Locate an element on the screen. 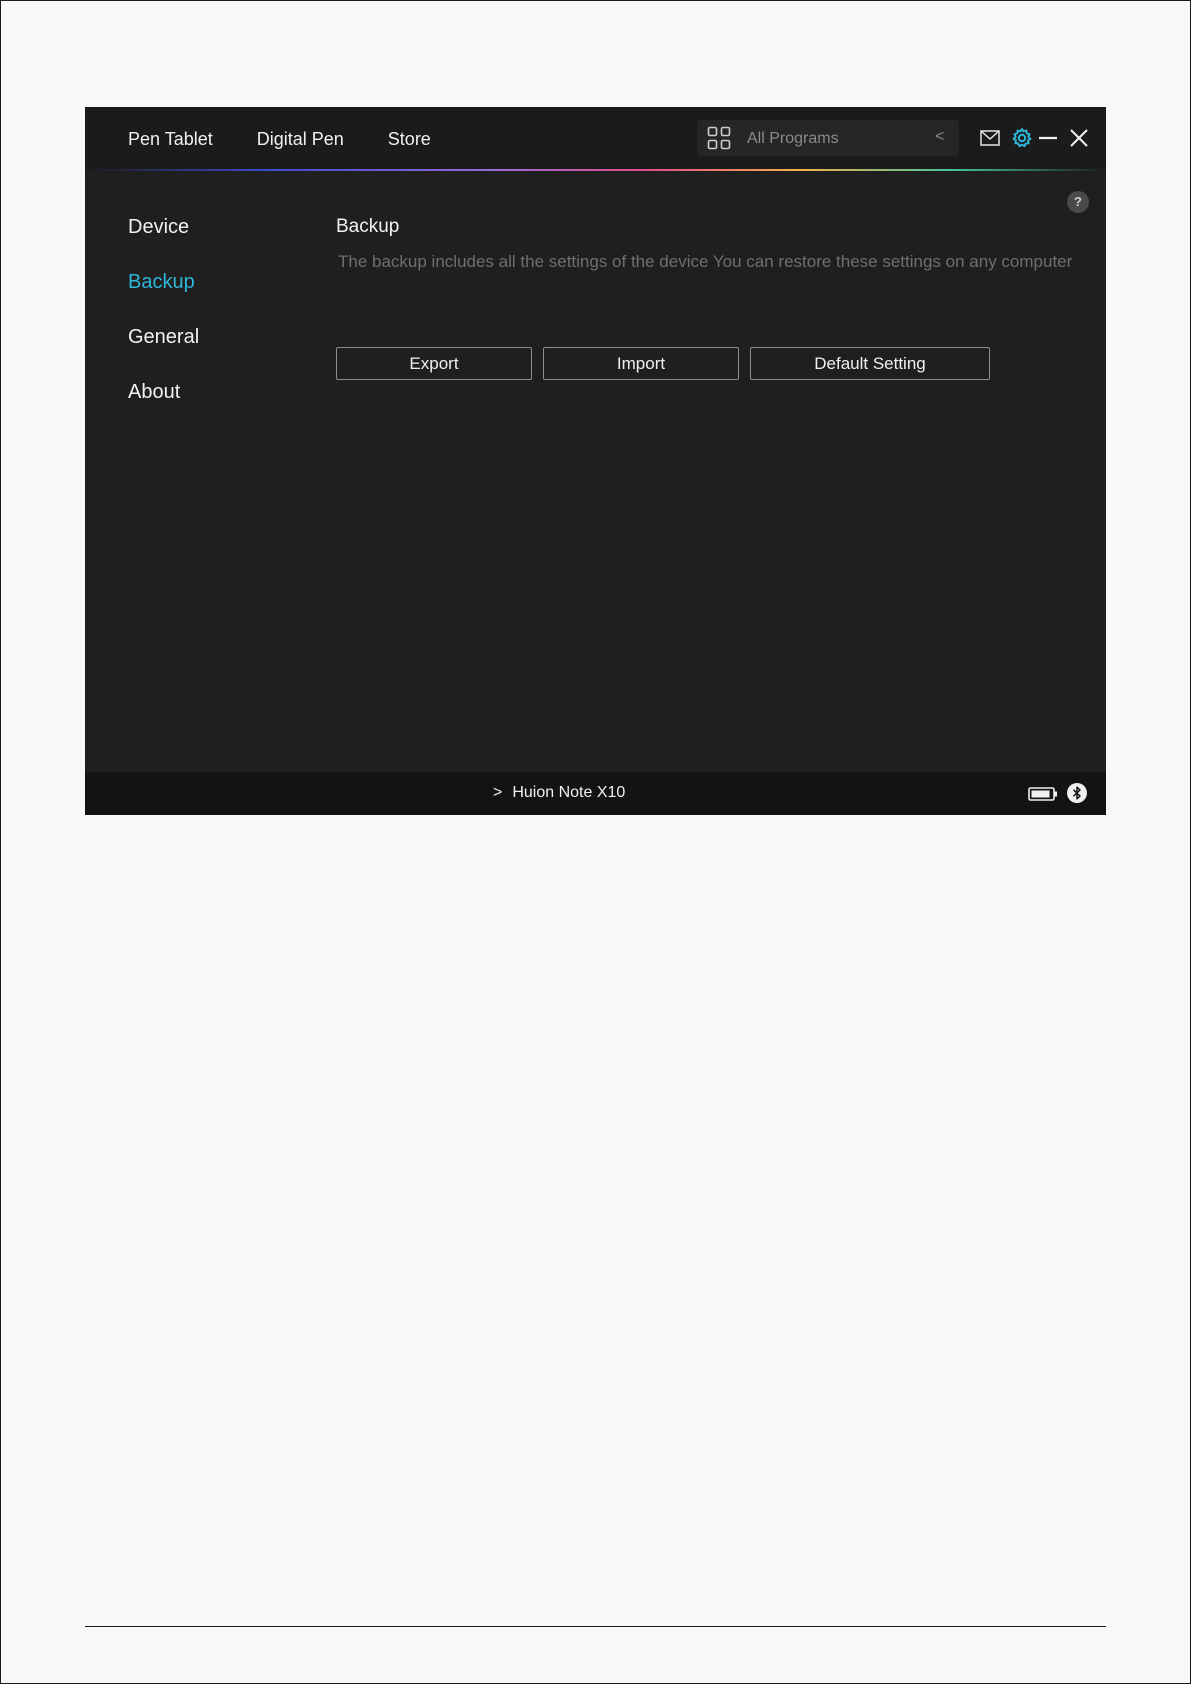 This screenshot has height=1684, width=1191. status-bar: > Huion Note X10 is located at coordinates (595, 793).